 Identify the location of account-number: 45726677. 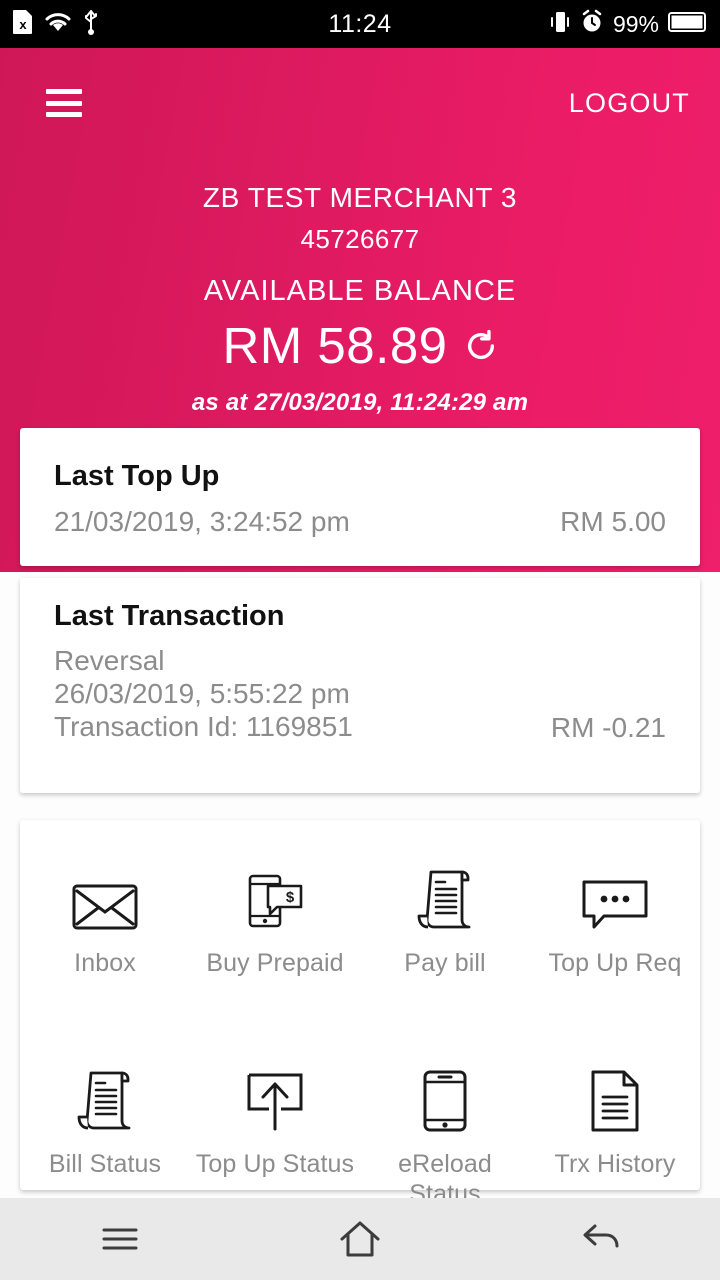
(360, 239).